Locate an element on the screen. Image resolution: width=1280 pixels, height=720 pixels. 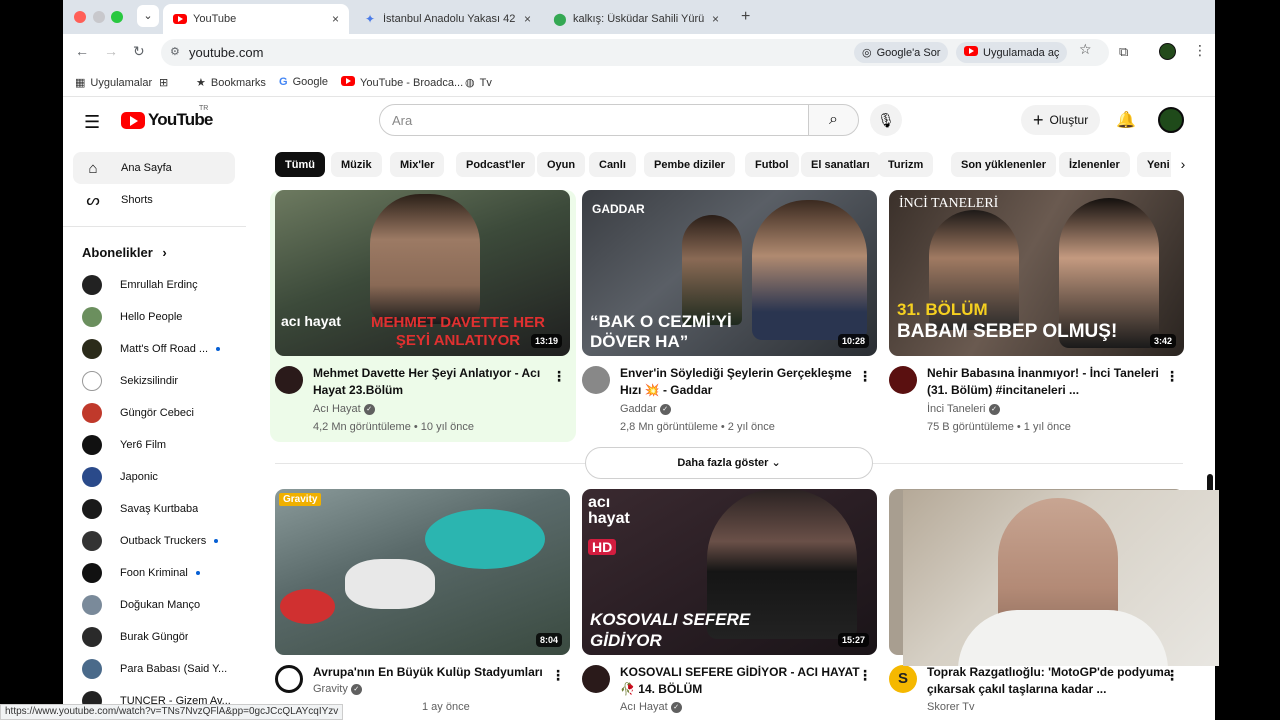
voice-search-button: 🎙 is located at coordinates (886, 120).